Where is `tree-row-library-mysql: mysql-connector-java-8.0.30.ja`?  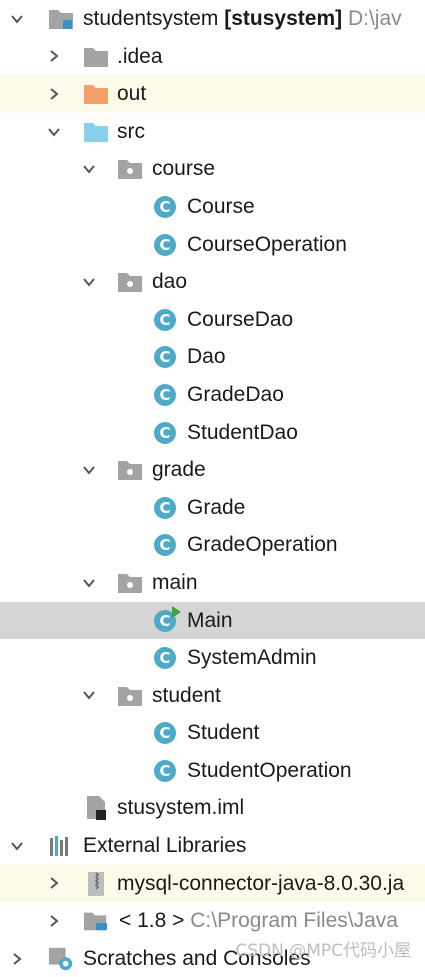
tree-row-library-mysql: mysql-connector-java-8.0.30.ja is located at coordinates (212, 883).